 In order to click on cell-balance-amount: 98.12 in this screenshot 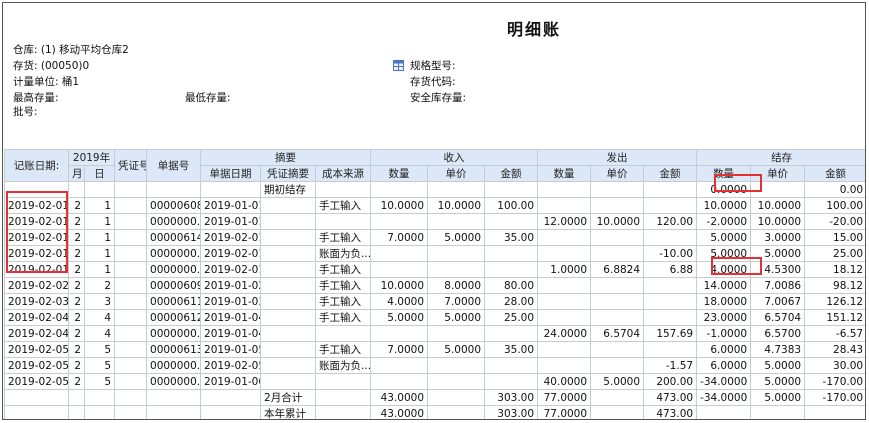, I will do `click(834, 285)`.